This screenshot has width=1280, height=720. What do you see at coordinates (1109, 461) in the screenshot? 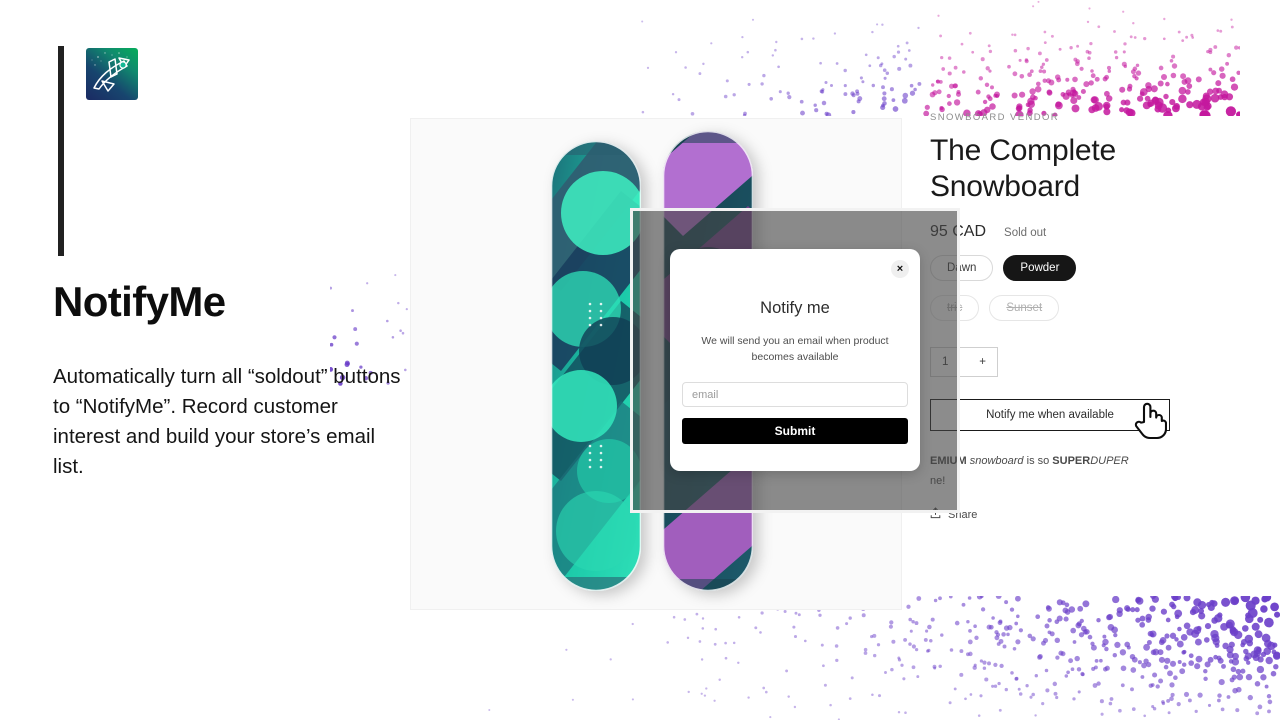
I see `description-part-e: DUPER` at bounding box center [1109, 461].